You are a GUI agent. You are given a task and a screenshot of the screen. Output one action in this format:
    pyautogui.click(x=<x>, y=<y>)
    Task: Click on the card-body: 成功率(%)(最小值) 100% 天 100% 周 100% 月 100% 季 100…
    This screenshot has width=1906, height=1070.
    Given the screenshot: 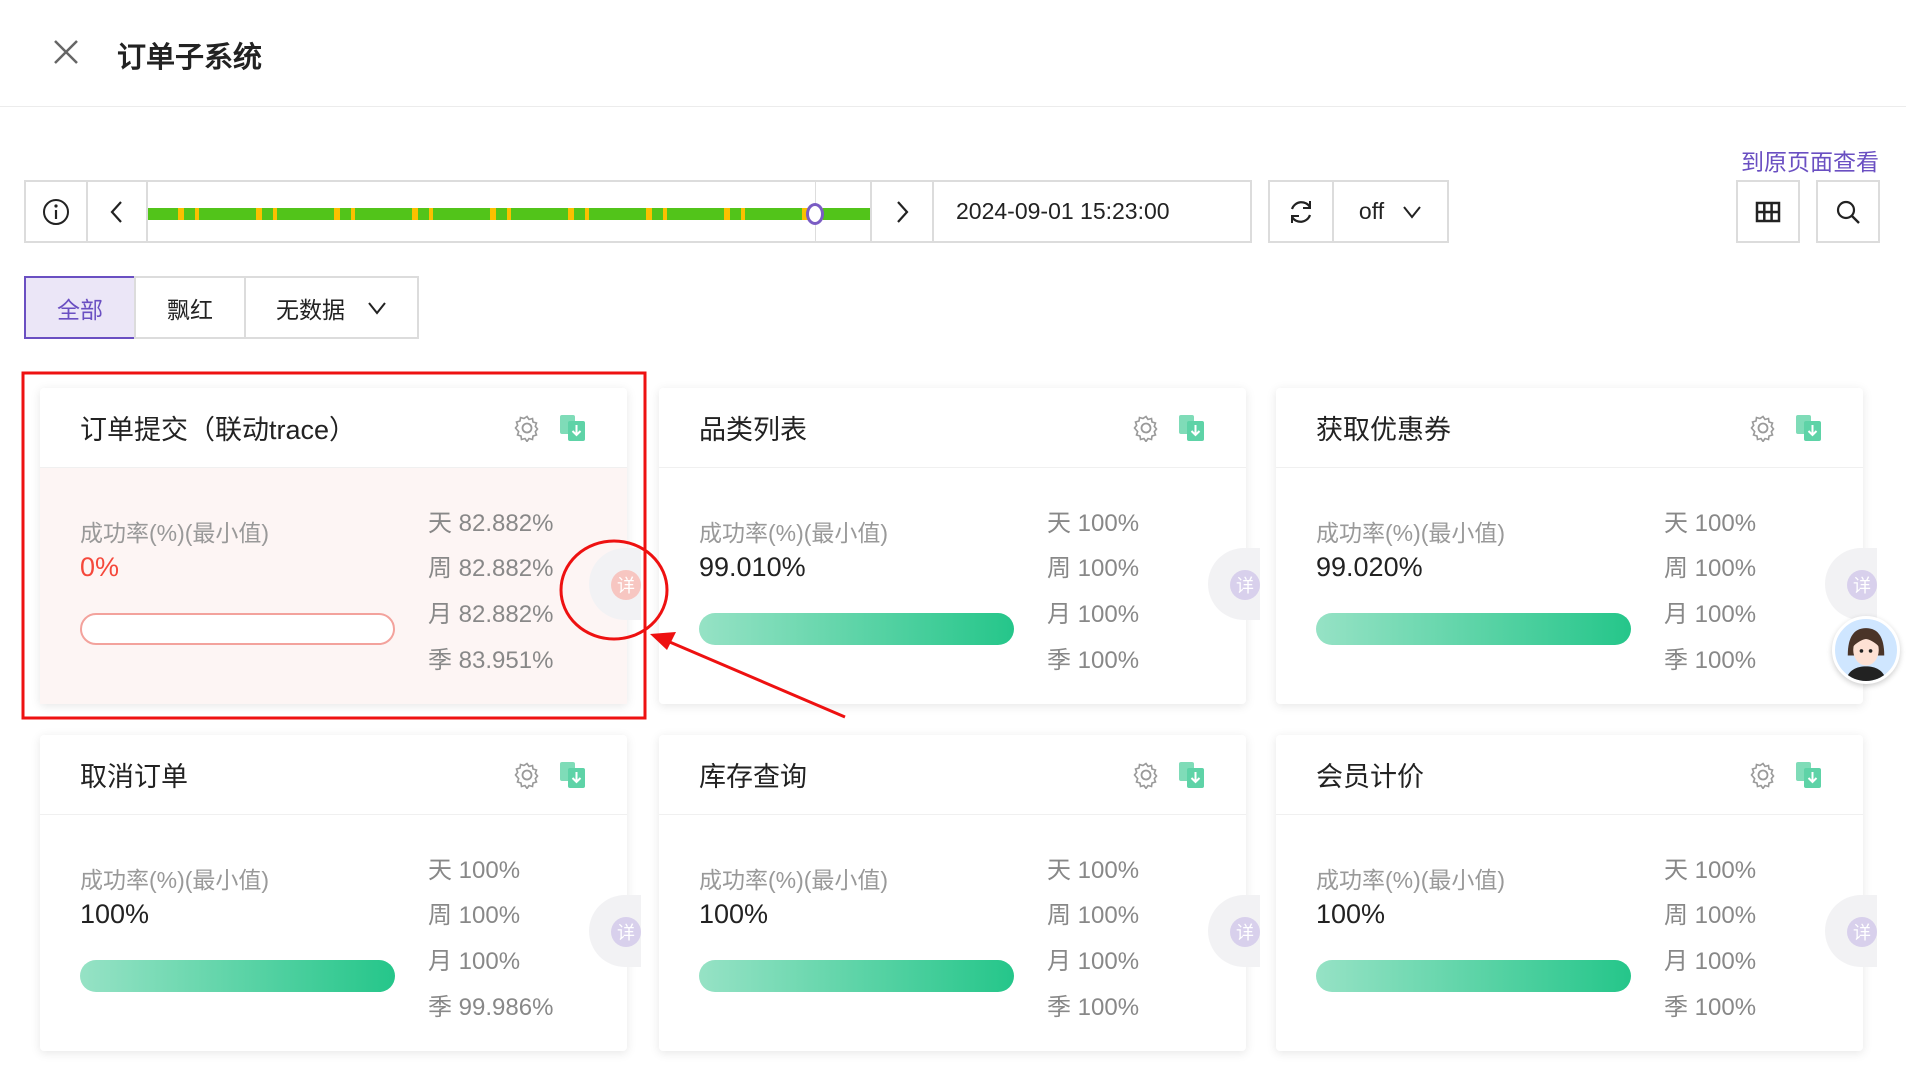 What is the action you would take?
    pyautogui.click(x=1576, y=933)
    